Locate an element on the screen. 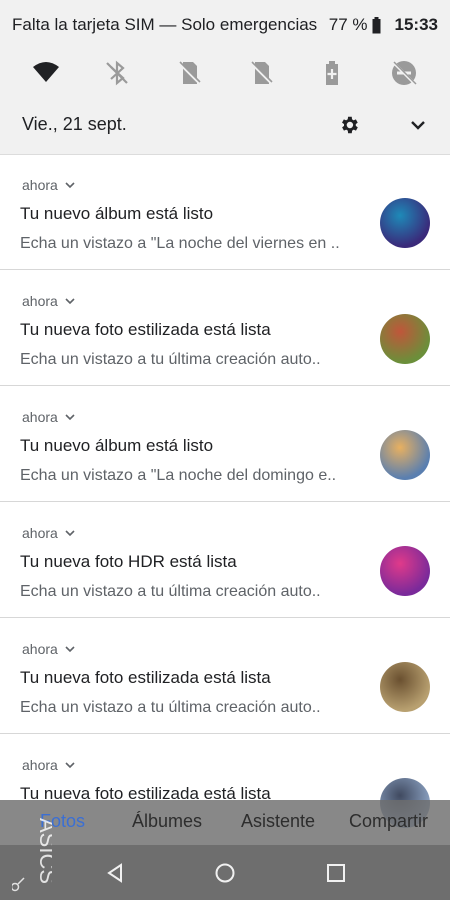  carrier-status: Falta la tarjeta SIM — Solo emergencias is located at coordinates (165, 24).